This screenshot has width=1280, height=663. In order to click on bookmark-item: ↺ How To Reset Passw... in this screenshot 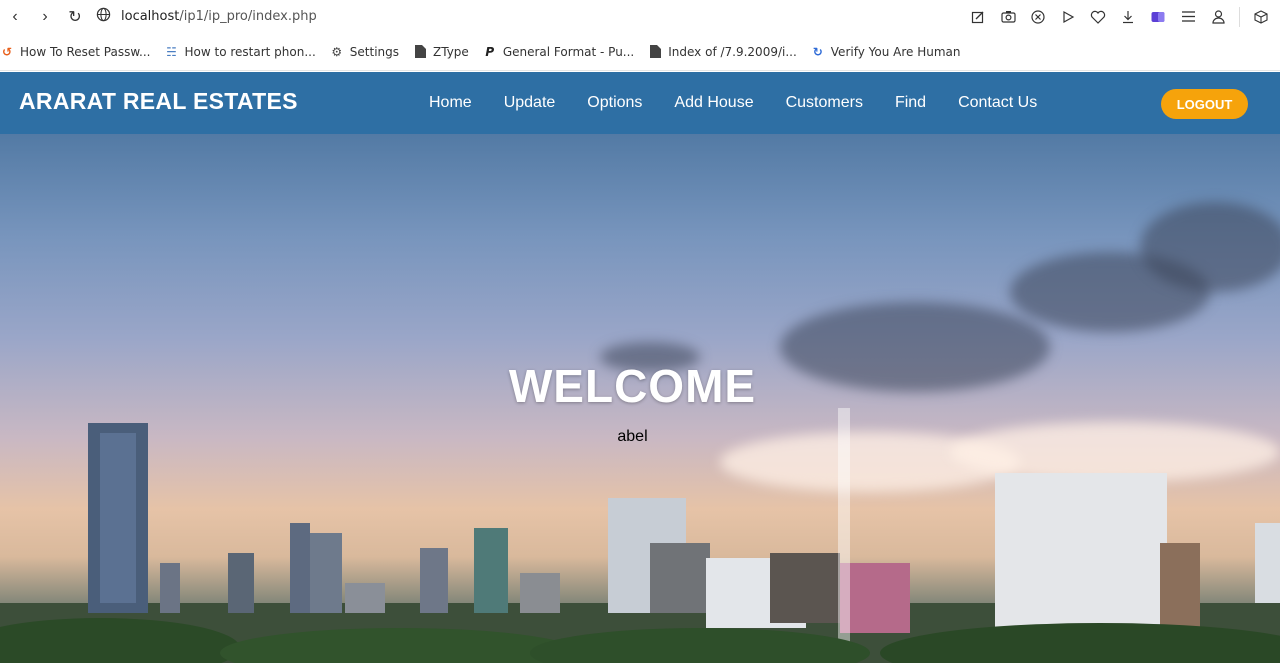, I will do `click(75, 52)`.